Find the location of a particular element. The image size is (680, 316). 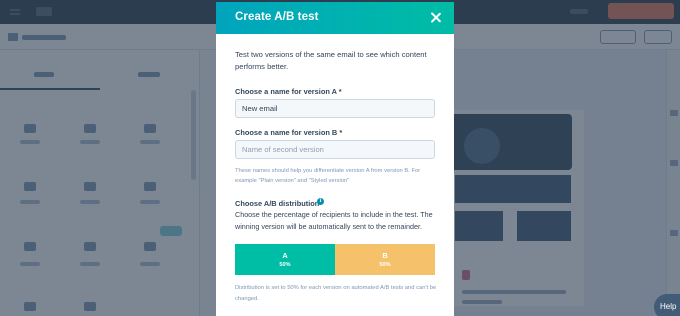

close-icon is located at coordinates (436, 18).